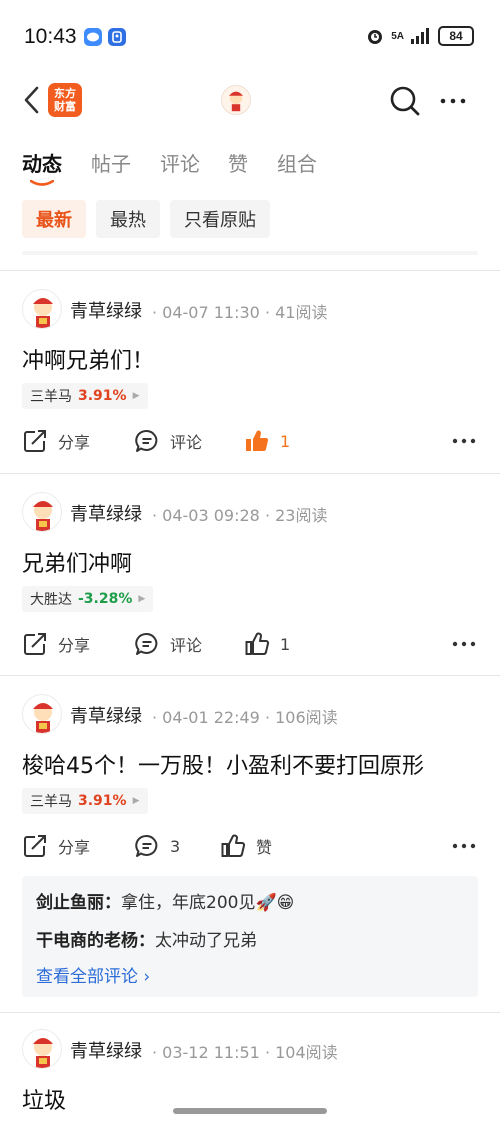 The width and height of the screenshot is (500, 1124). What do you see at coordinates (397, 36) in the screenshot?
I see `network-type: 5A` at bounding box center [397, 36].